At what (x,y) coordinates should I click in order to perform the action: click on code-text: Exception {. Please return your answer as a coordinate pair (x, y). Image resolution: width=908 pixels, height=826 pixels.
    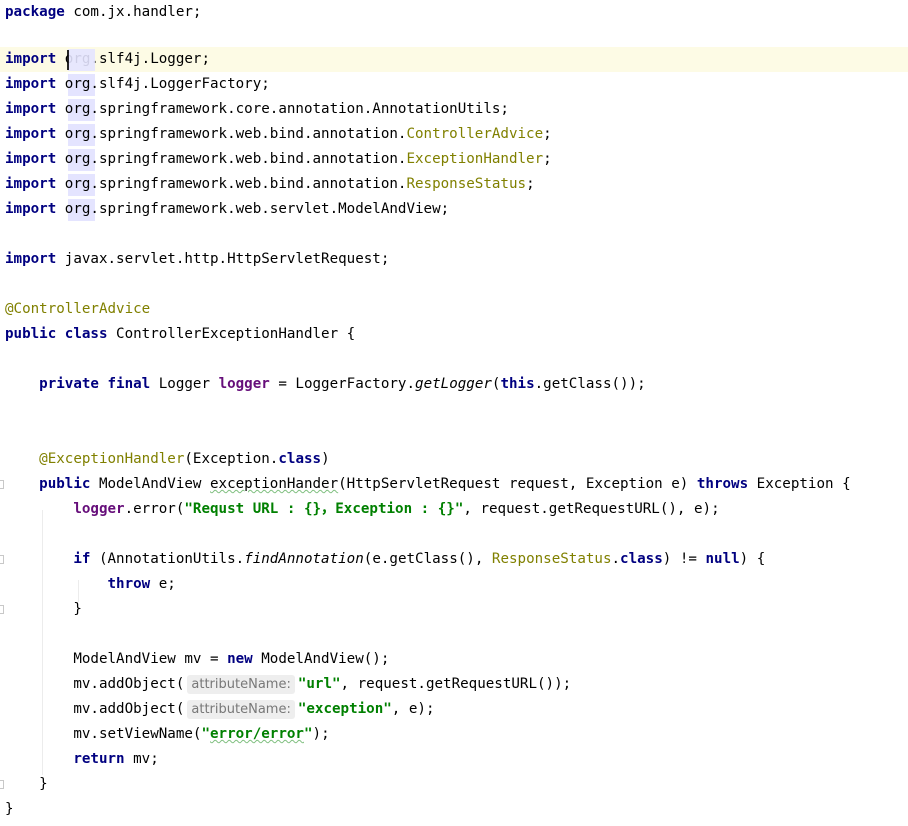
    Looking at the image, I should click on (799, 484).